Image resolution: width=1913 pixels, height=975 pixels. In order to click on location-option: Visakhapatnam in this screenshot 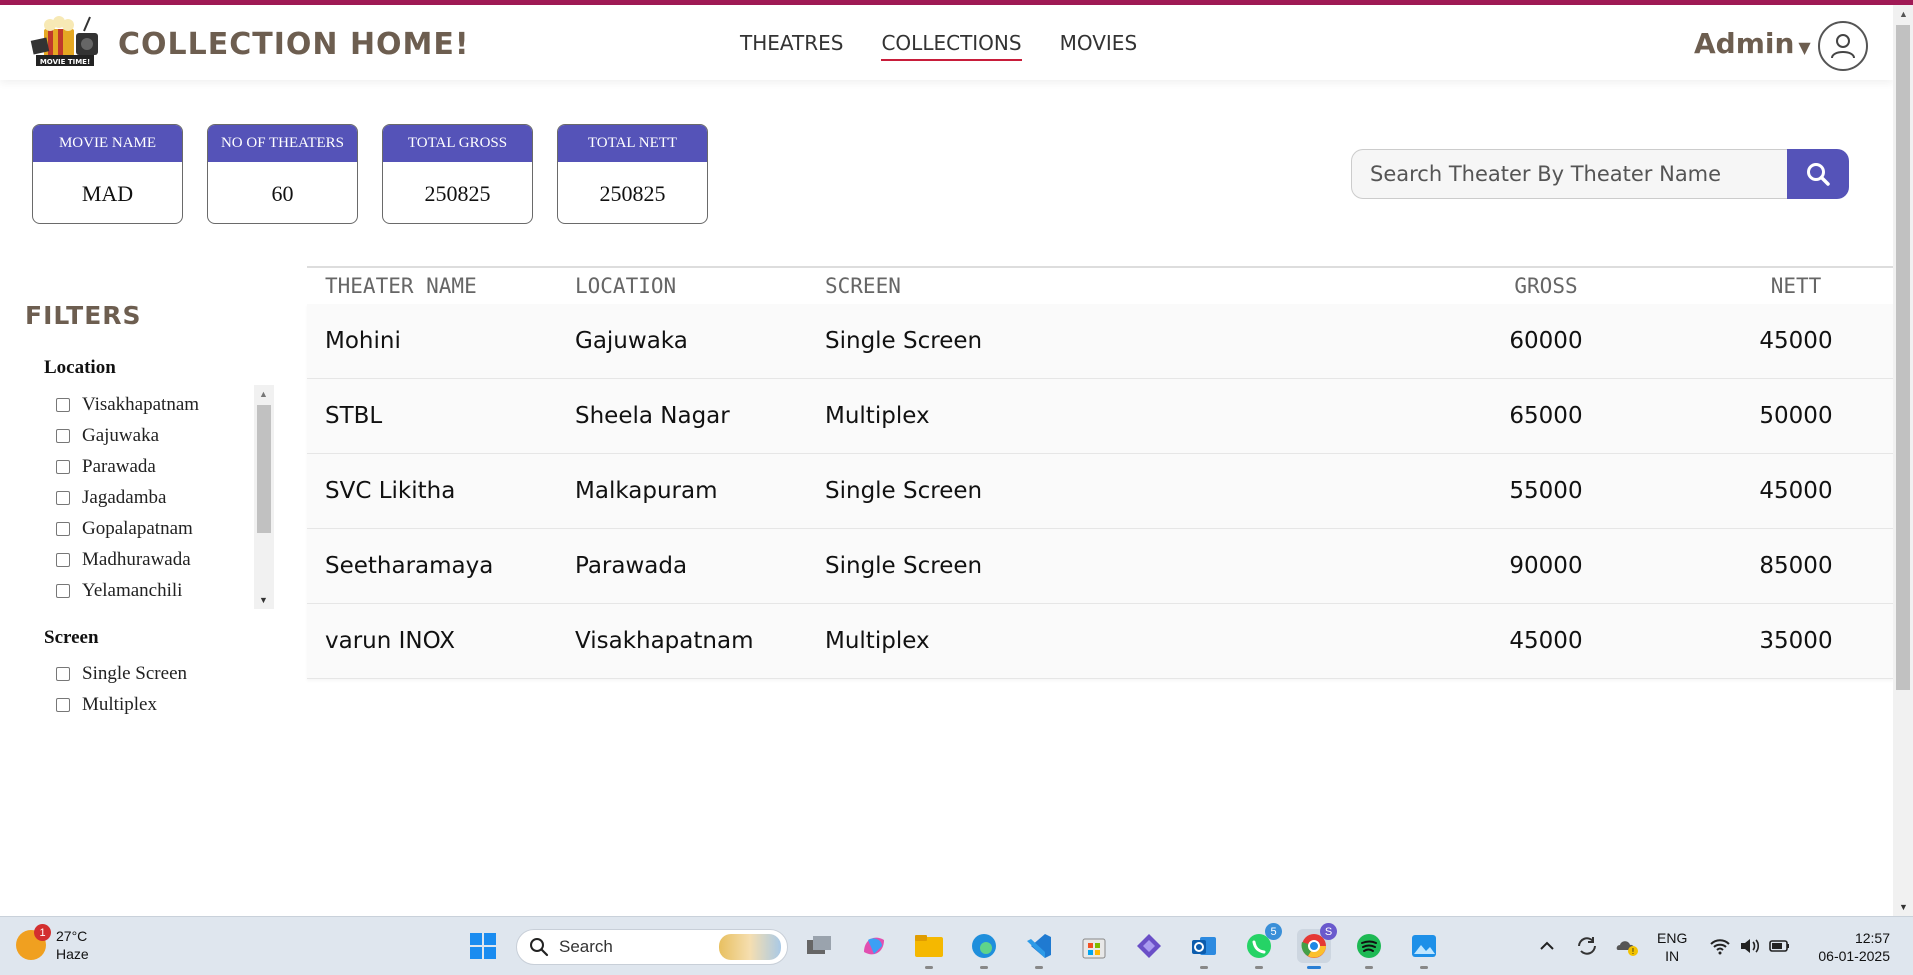, I will do `click(127, 405)`.